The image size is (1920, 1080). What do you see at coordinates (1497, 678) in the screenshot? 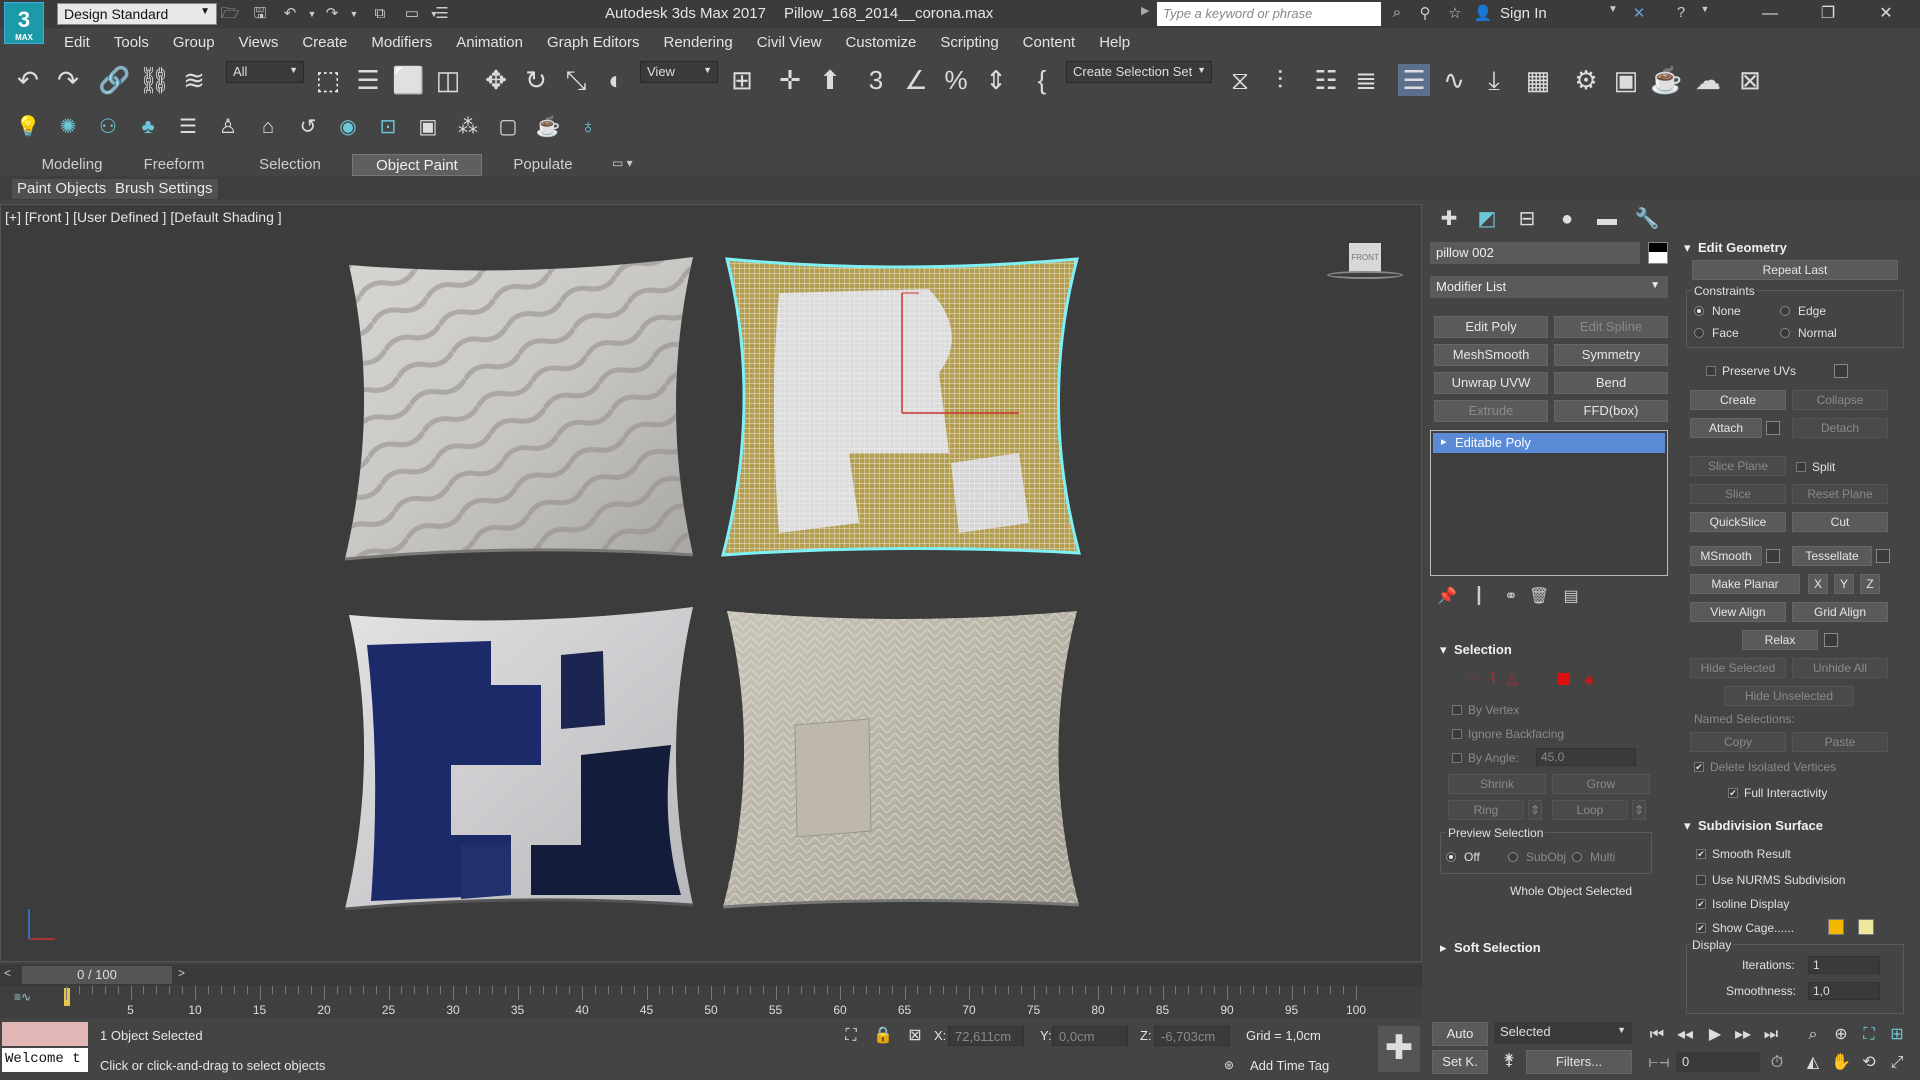
I see `subobject-level-icons: ⁘⌇△` at bounding box center [1497, 678].